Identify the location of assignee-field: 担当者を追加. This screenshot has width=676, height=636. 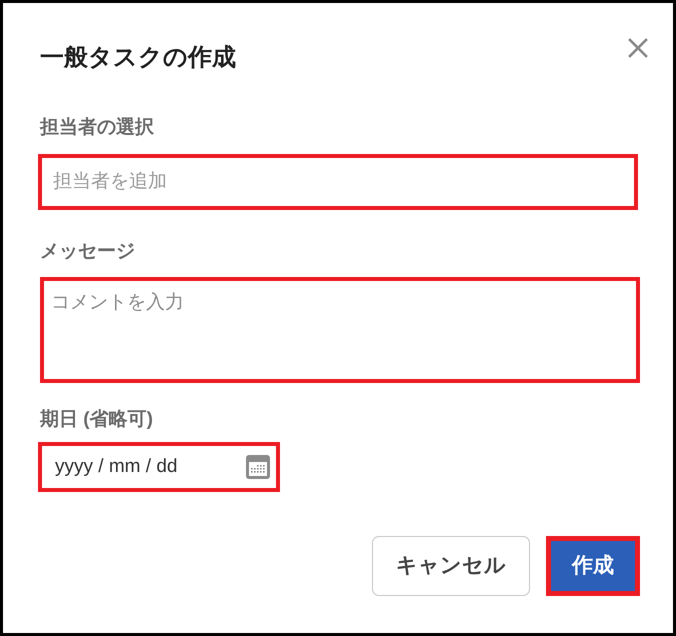
(338, 182).